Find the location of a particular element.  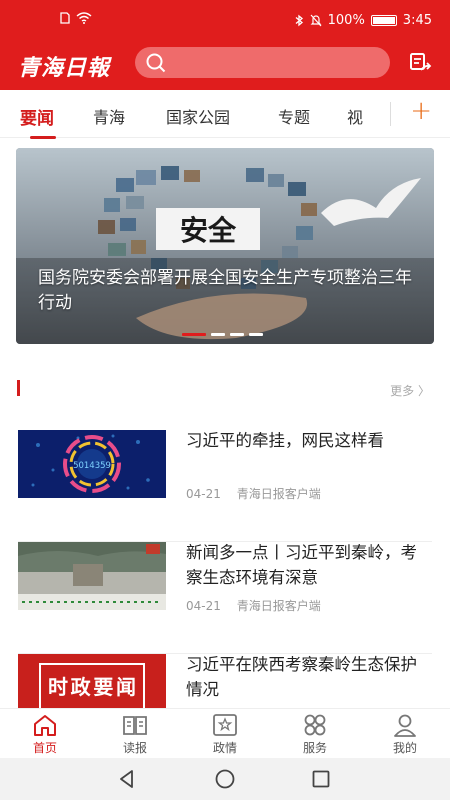

nav-politics-label: 政情 is located at coordinates (224, 748).